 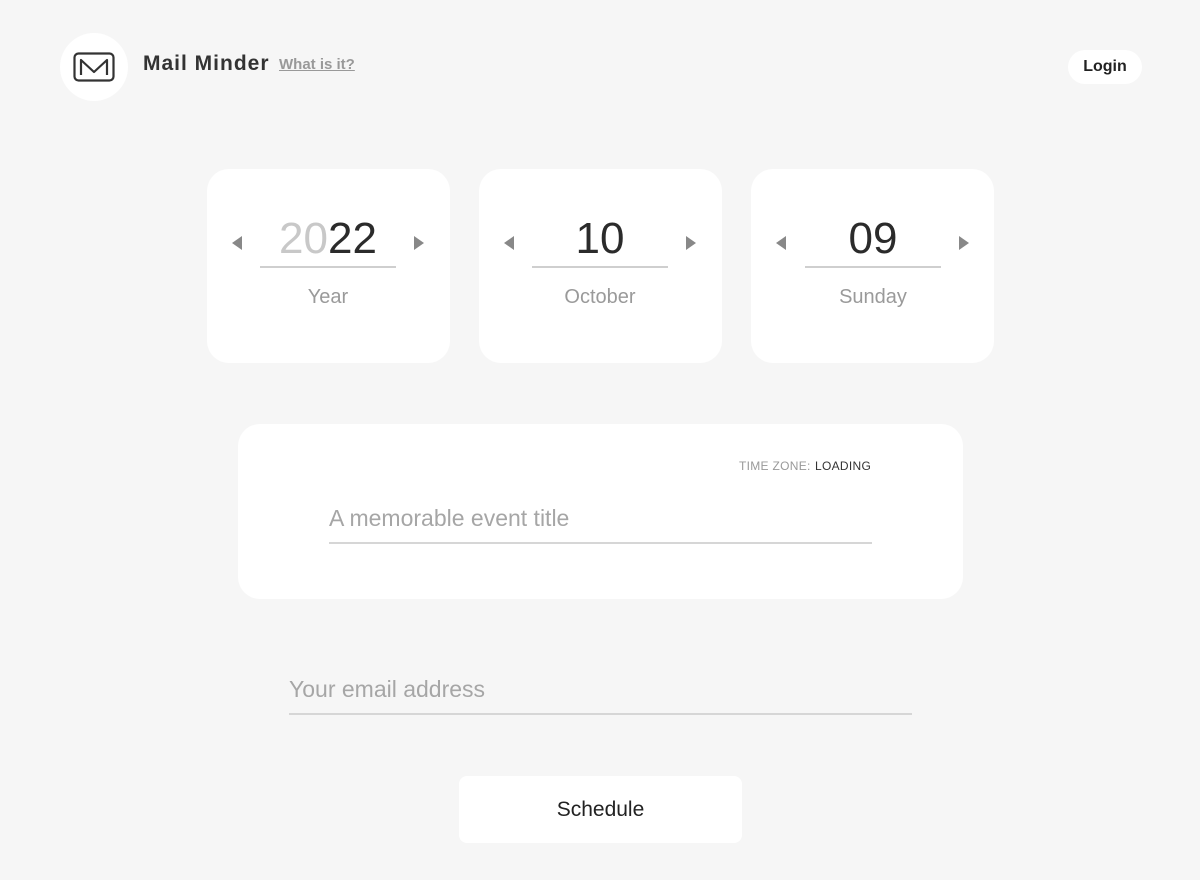 What do you see at coordinates (873, 239) in the screenshot?
I see `day-value: 09` at bounding box center [873, 239].